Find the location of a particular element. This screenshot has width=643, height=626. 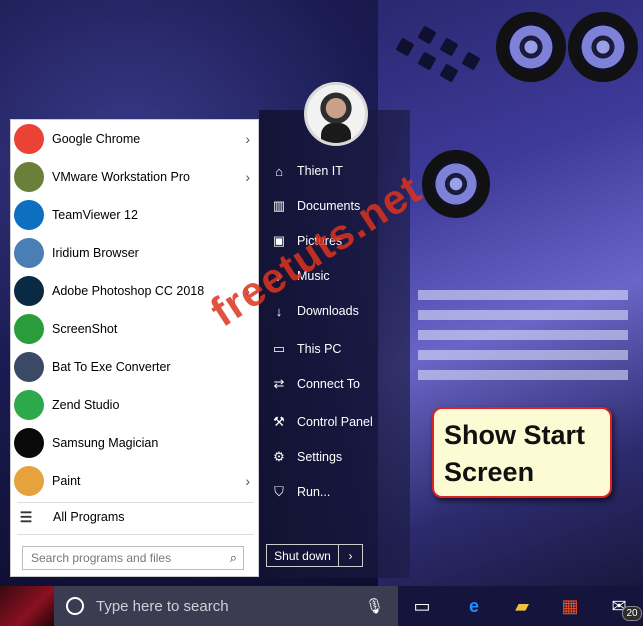

program-item: Iridium Browser is located at coordinates (135, 253).